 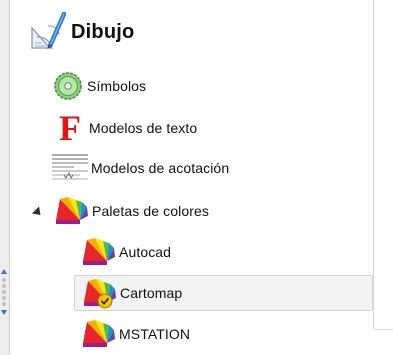 I want to click on dimension-lines-icon, so click(x=70, y=168).